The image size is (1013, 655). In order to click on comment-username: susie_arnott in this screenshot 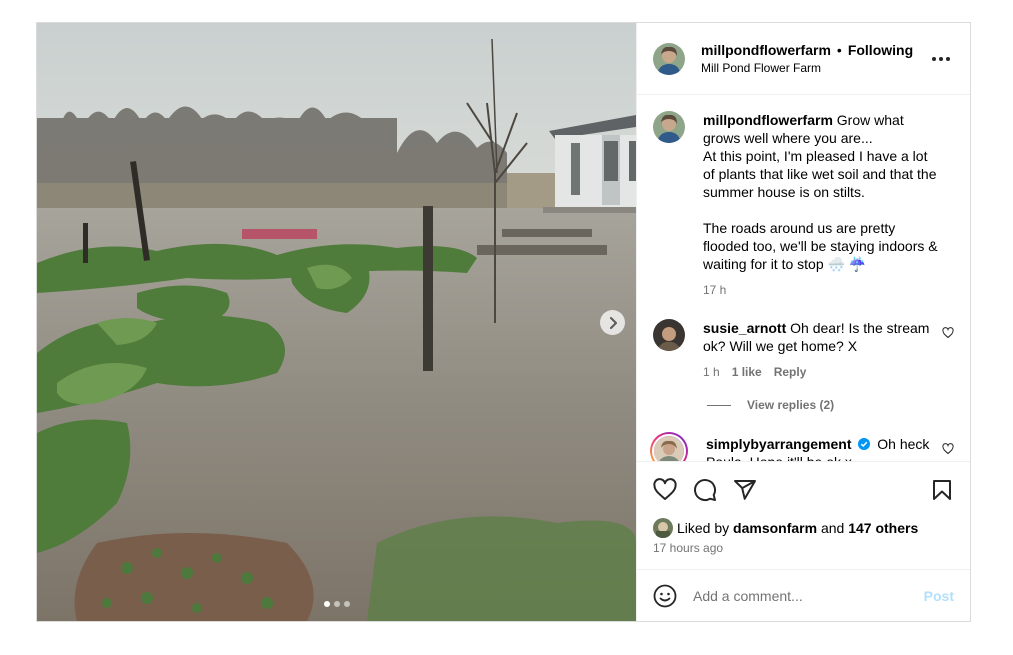, I will do `click(744, 328)`.